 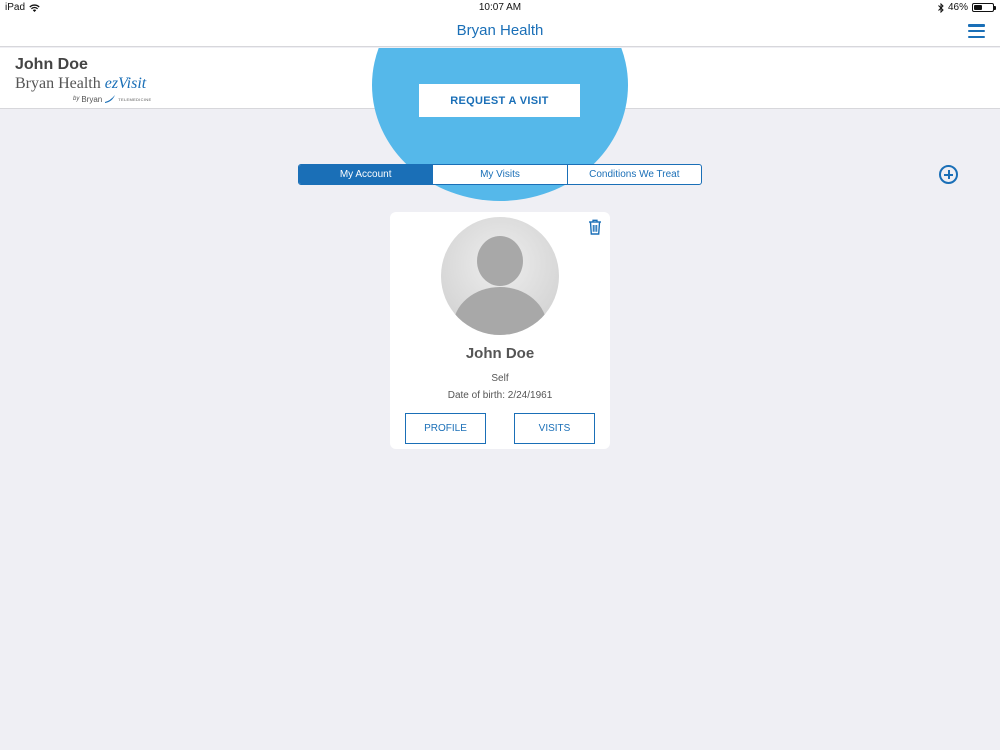 I want to click on trash-icon, so click(x=595, y=227).